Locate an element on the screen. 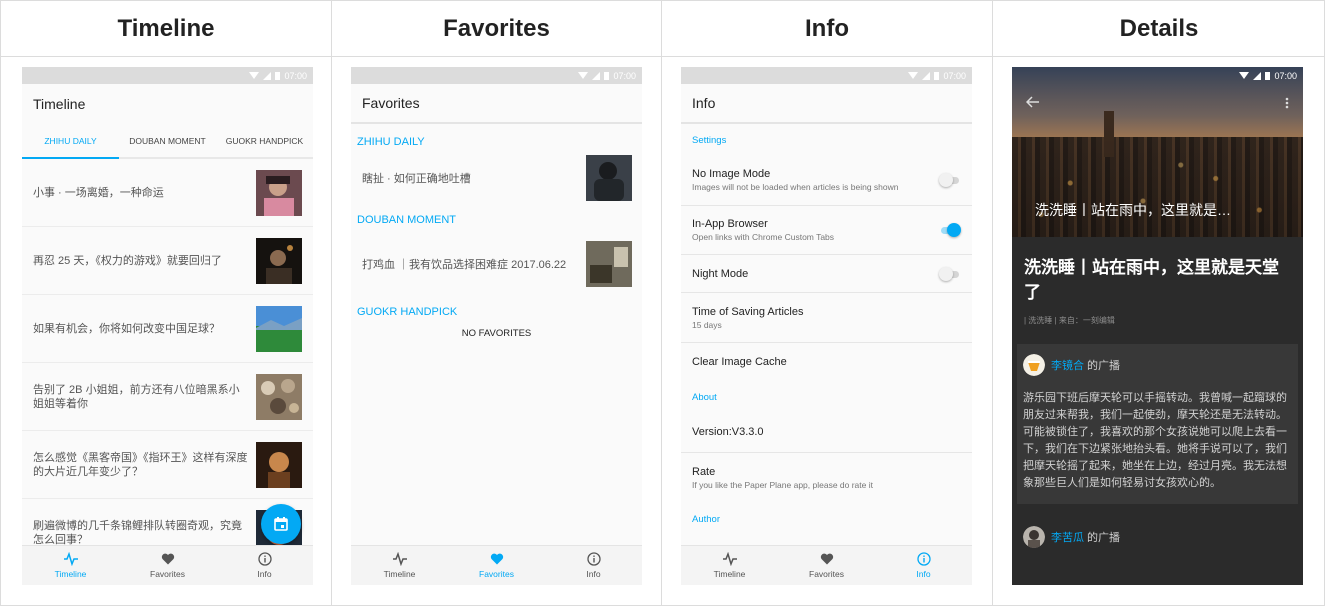 Image resolution: width=1325 pixels, height=606 pixels. no-image-toggle is located at coordinates (950, 180).